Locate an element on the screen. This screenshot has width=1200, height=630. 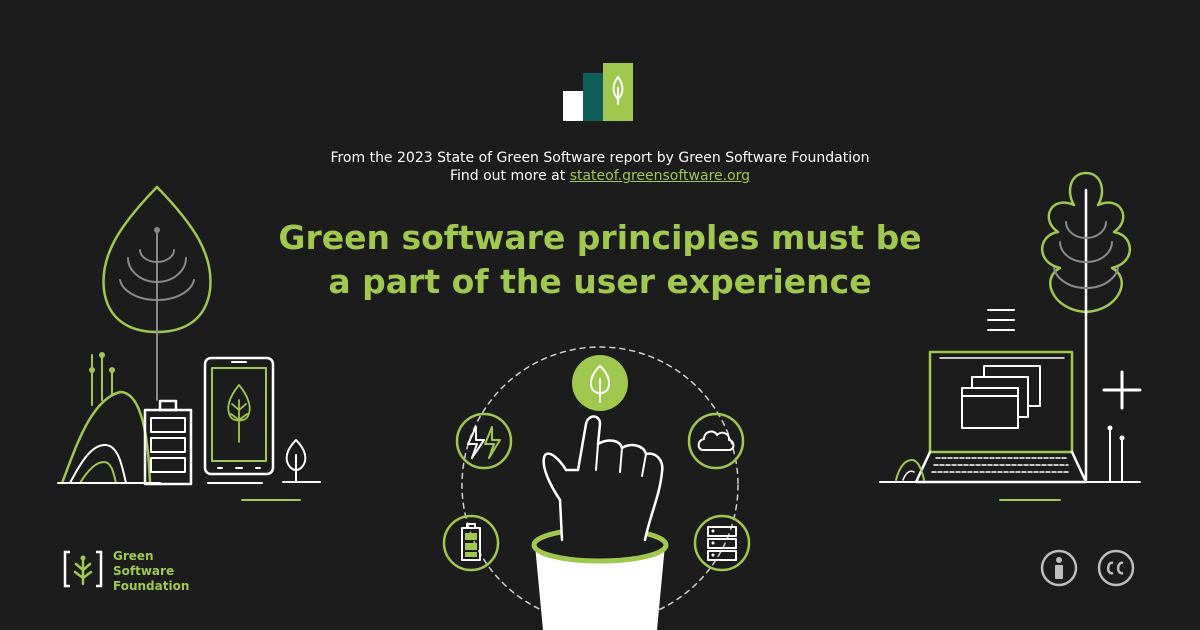
cc-icon is located at coordinates (1116, 568).